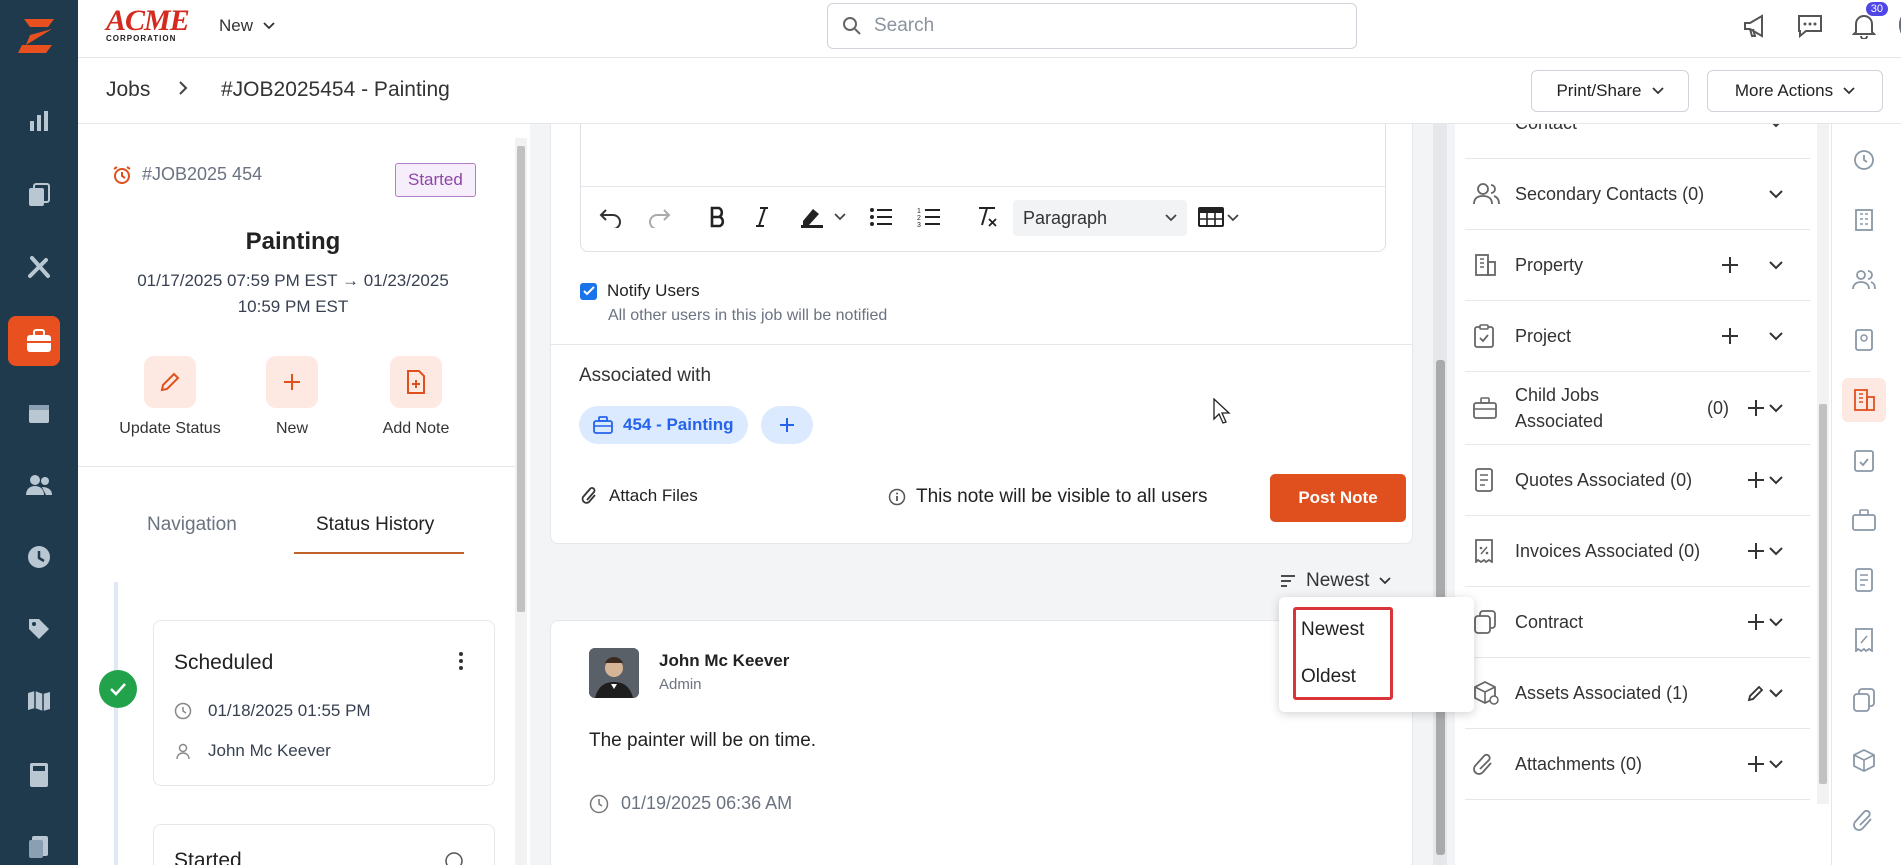 The image size is (1901, 865). I want to click on nav-calendar-icon, so click(39, 413).